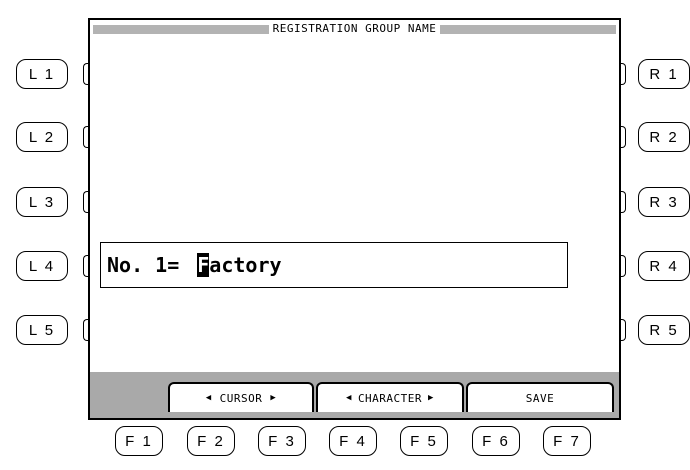 This screenshot has height=470, width=690. What do you see at coordinates (623, 330) in the screenshot?
I see `r5-bracket` at bounding box center [623, 330].